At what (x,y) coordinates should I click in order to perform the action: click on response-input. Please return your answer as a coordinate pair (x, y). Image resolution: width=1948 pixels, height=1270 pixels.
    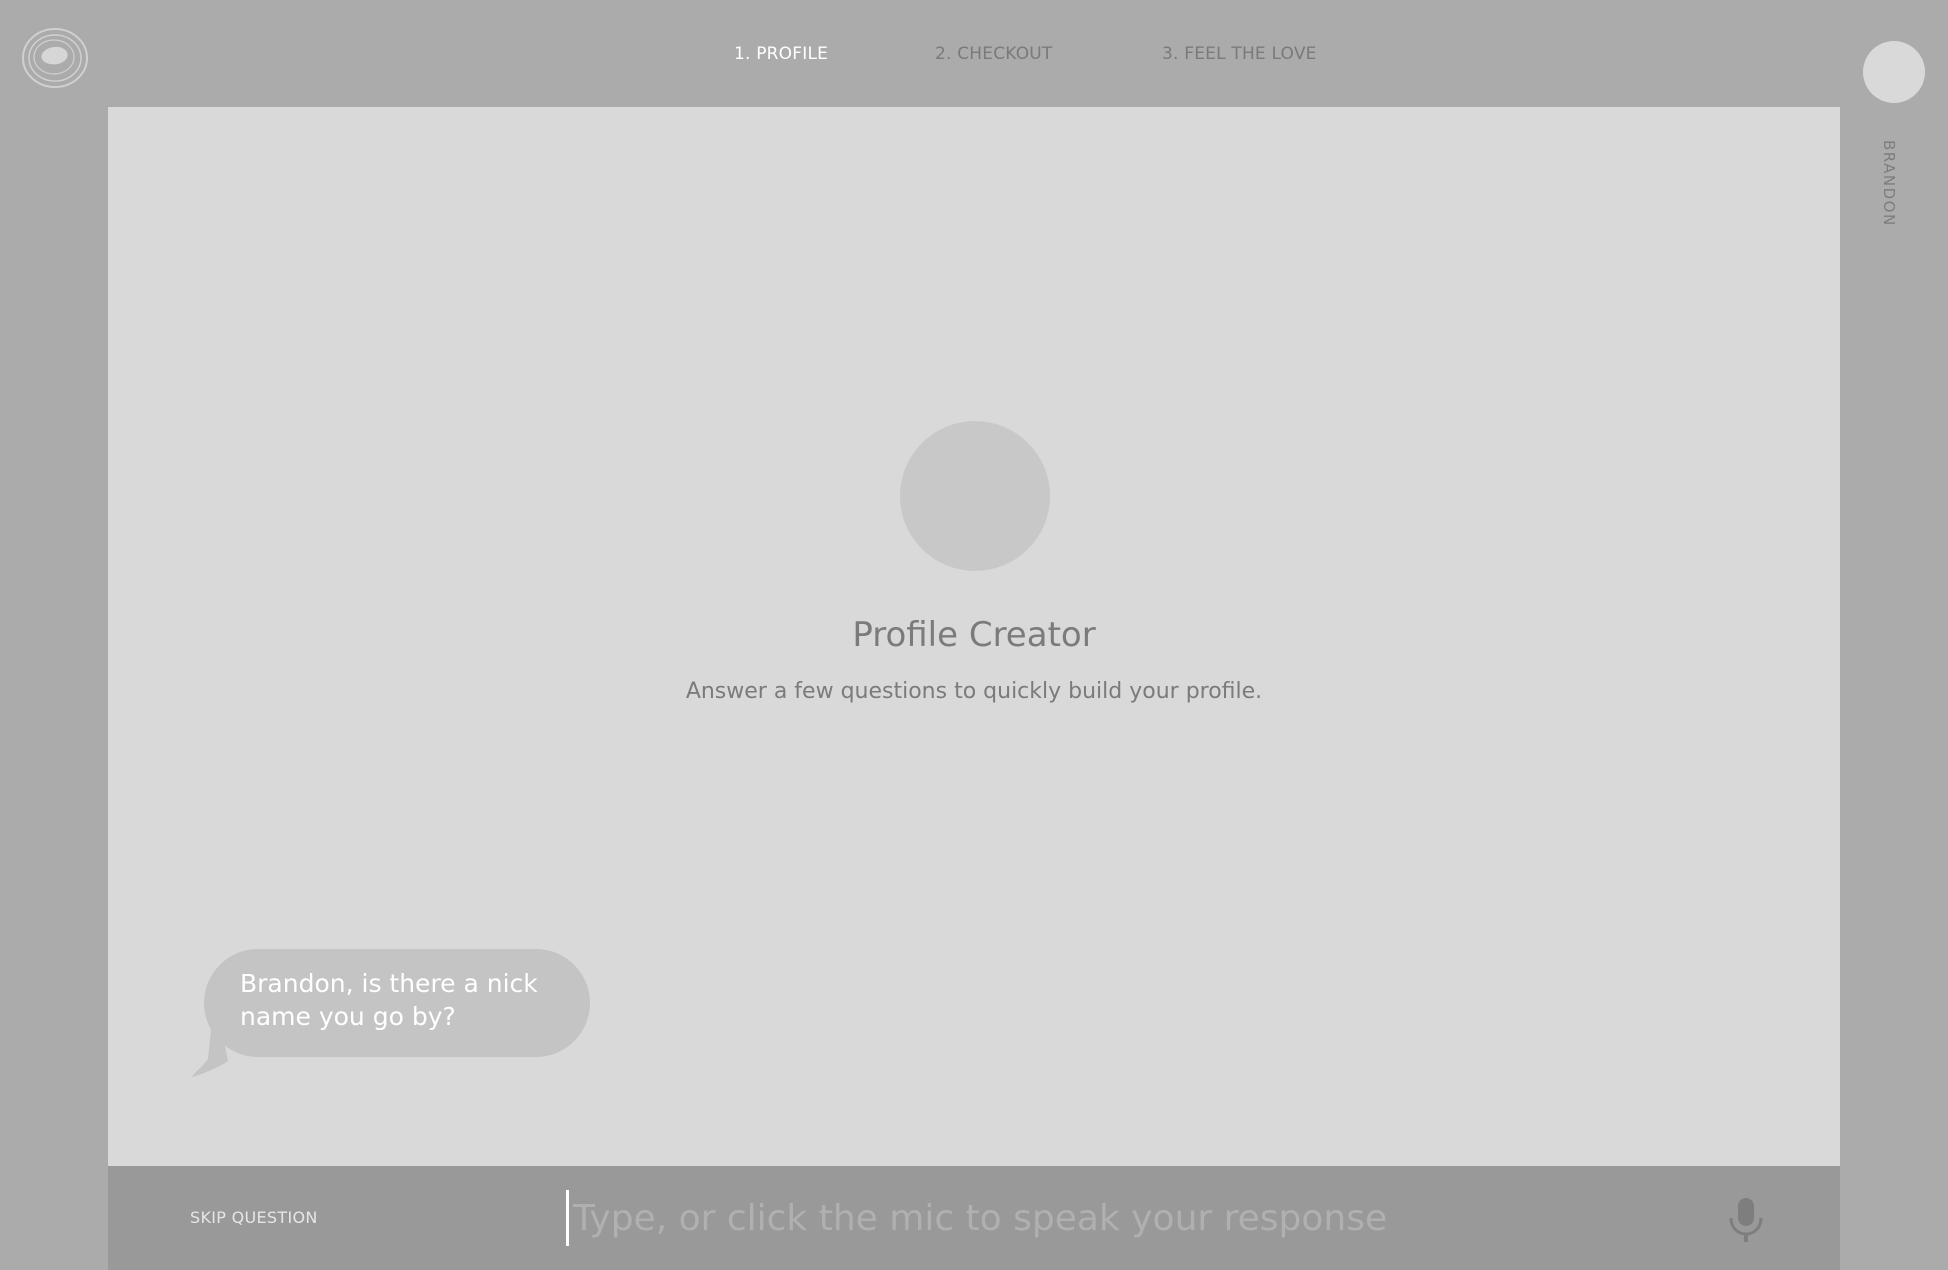
    Looking at the image, I should click on (1116, 1218).